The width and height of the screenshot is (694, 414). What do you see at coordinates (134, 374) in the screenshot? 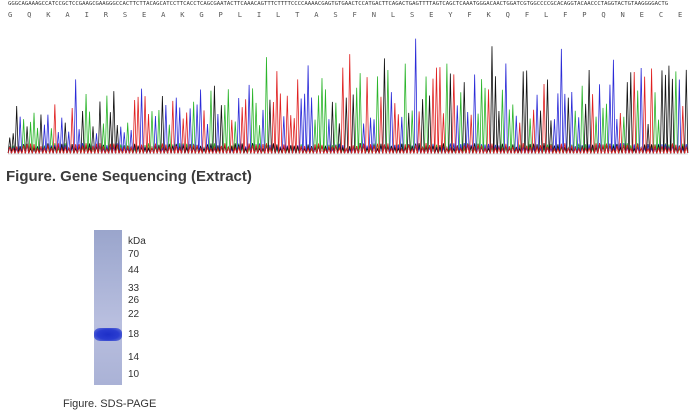
I see `marker-10: 10` at bounding box center [134, 374].